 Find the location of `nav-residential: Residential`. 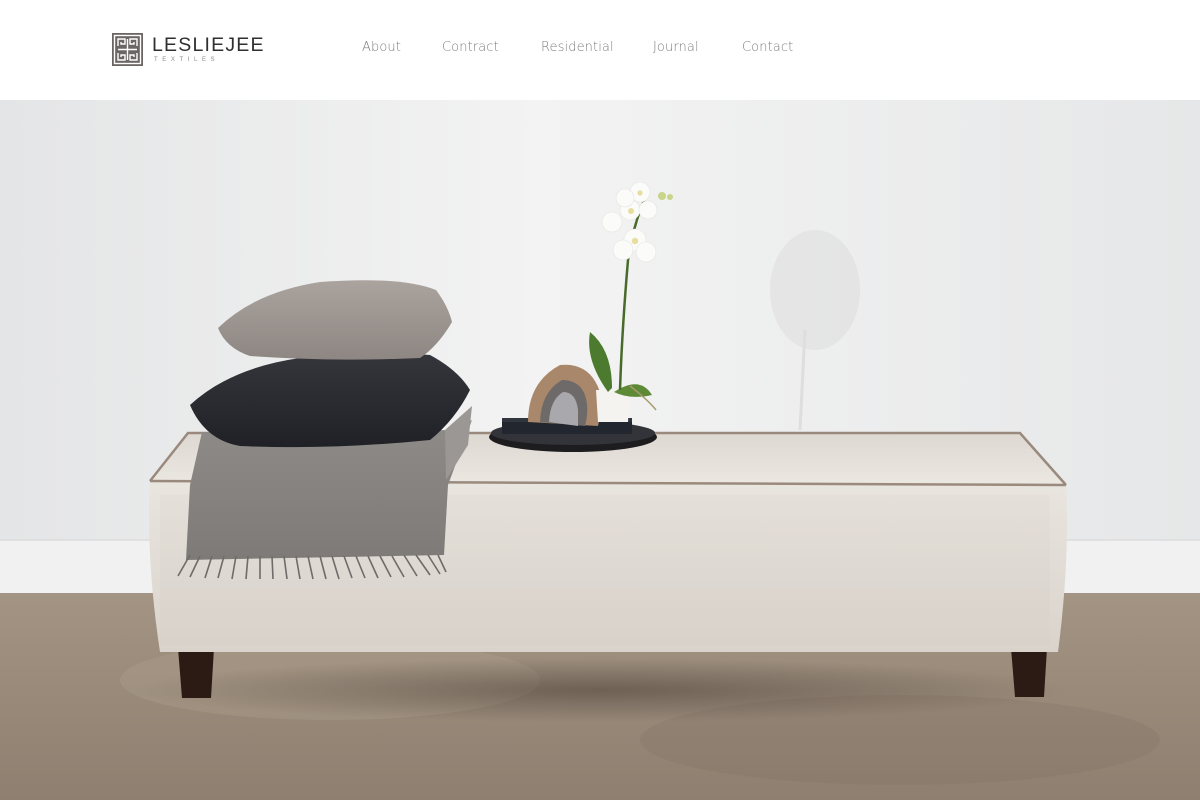

nav-residential: Residential is located at coordinates (577, 48).